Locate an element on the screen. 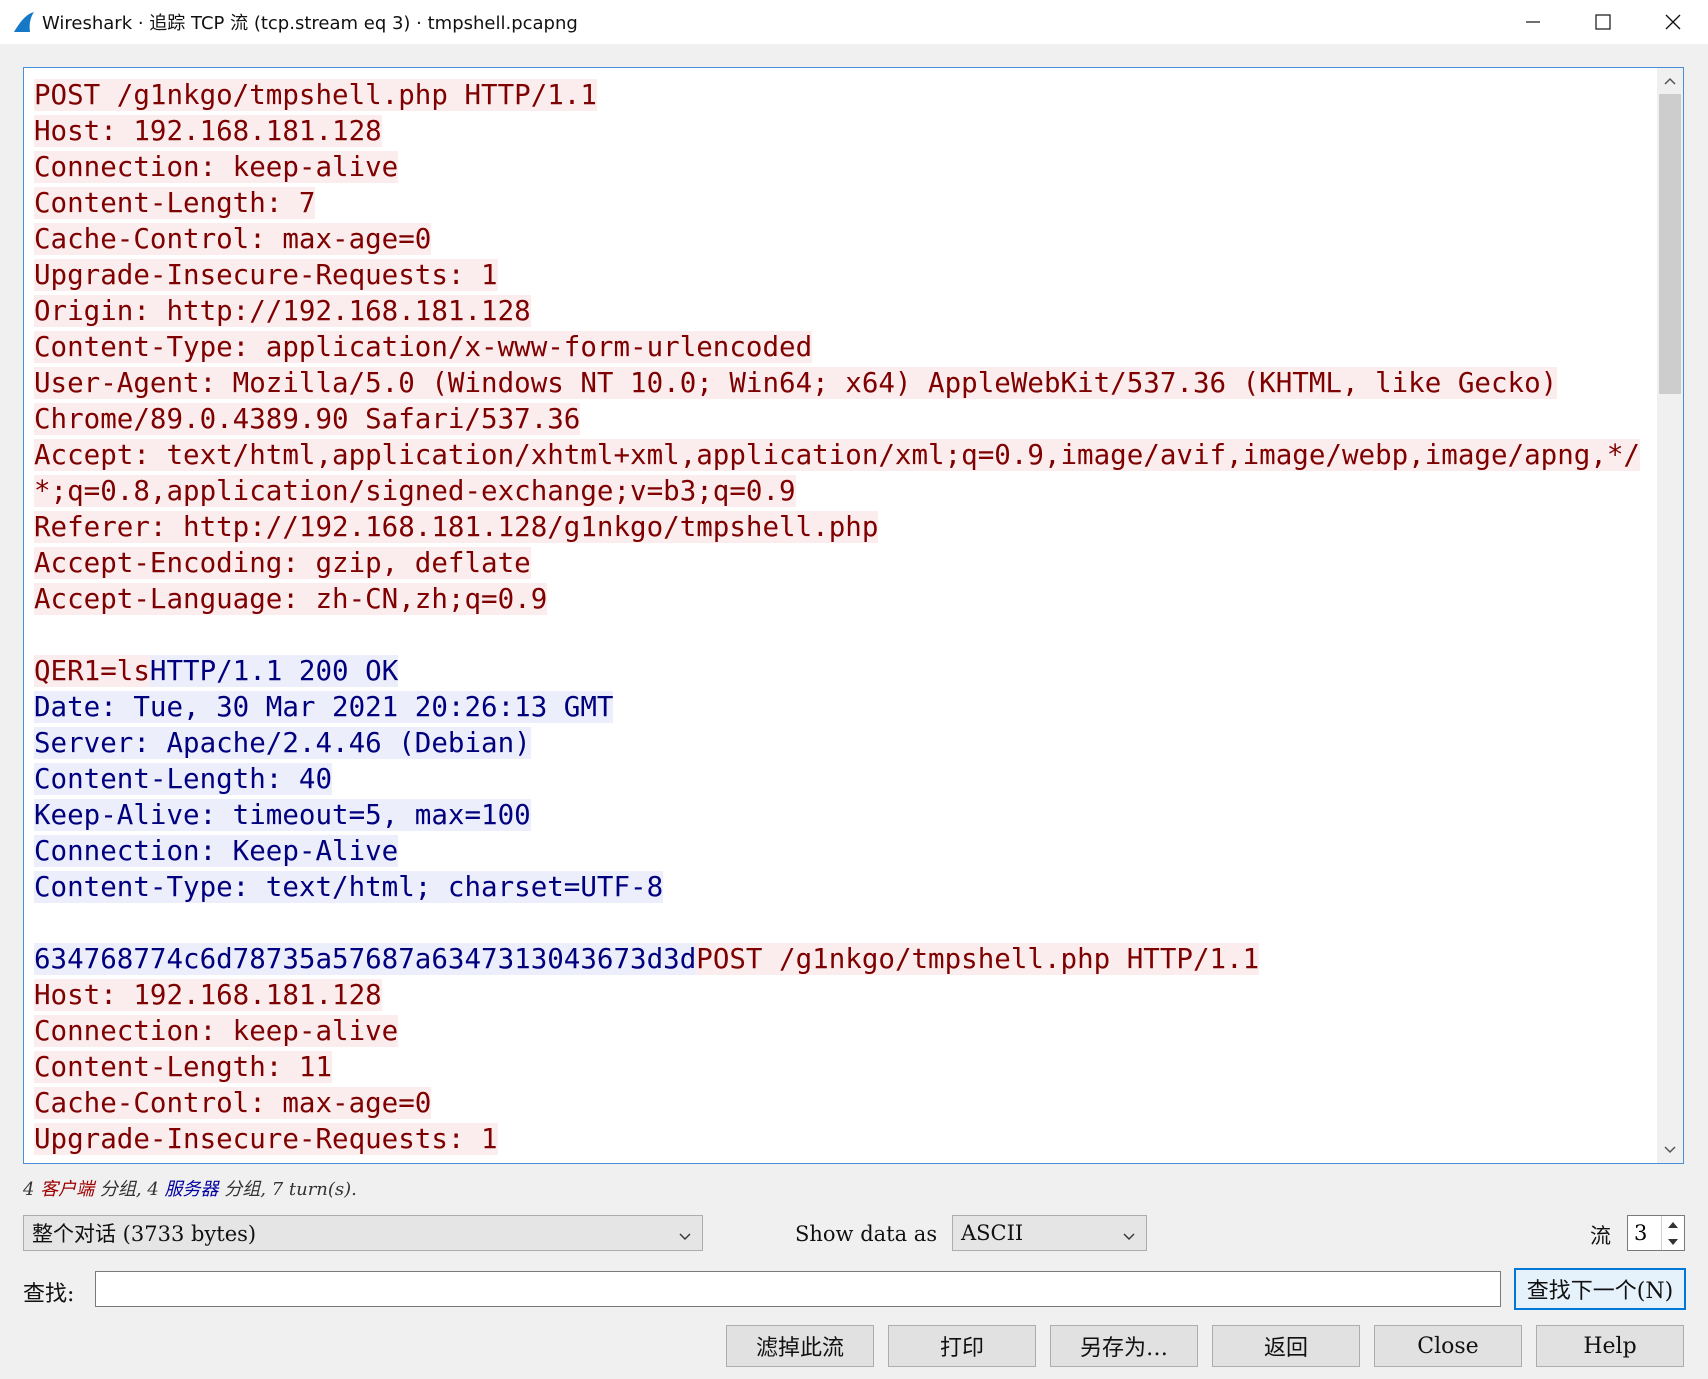  stream-line: QER1=lsHTTP/1.1 200 OK is located at coordinates (854, 671).